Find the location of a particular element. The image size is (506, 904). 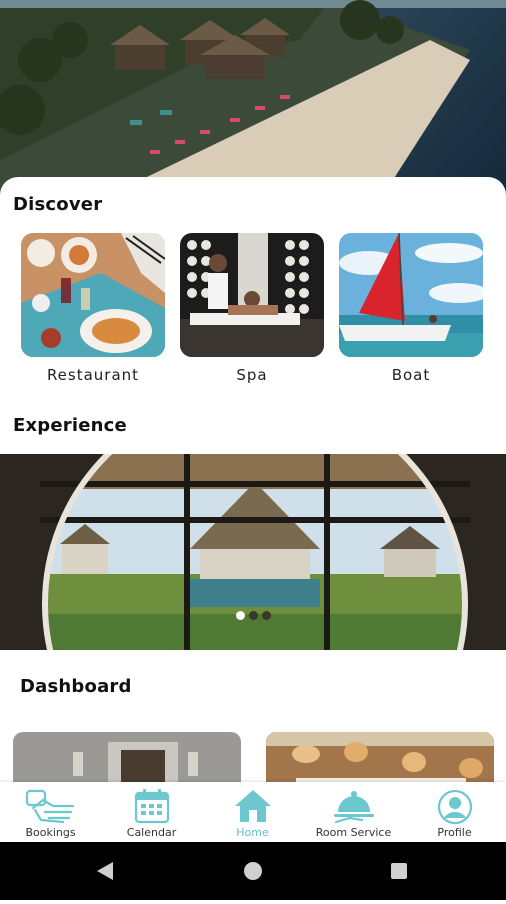

discover-card-restaurant is located at coordinates (93, 295).